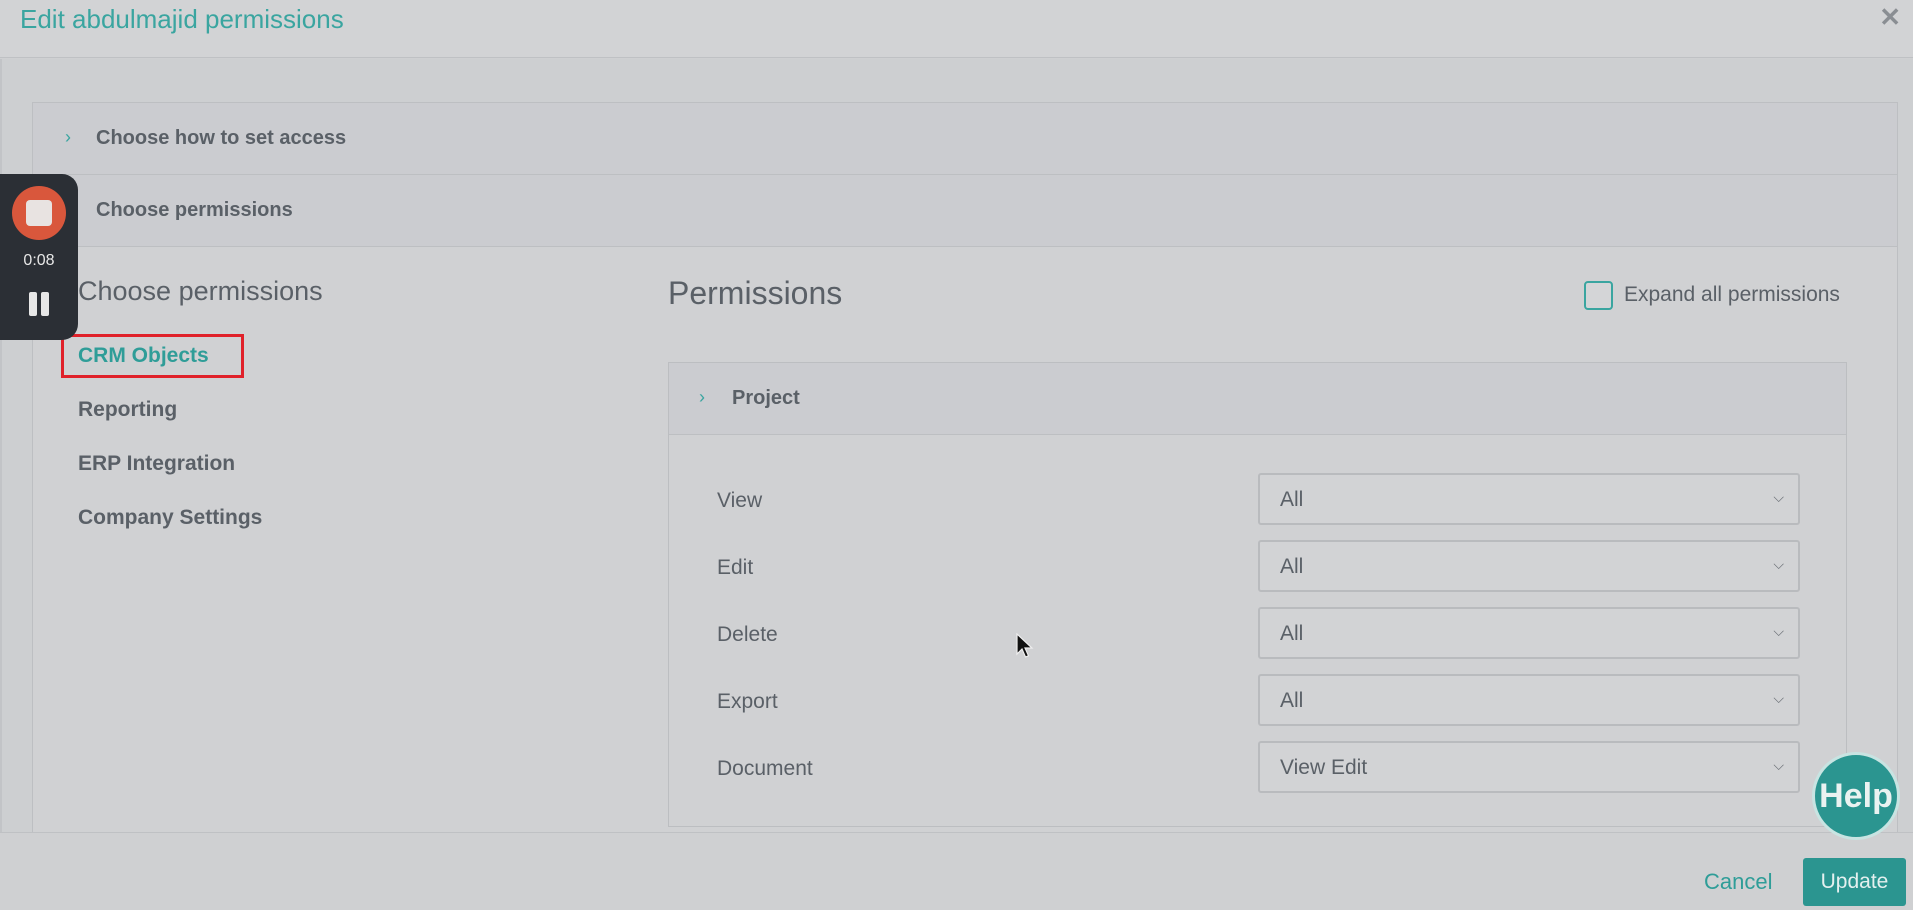 This screenshot has width=1913, height=910. Describe the element at coordinates (152, 356) in the screenshot. I see `highlight-box` at that location.